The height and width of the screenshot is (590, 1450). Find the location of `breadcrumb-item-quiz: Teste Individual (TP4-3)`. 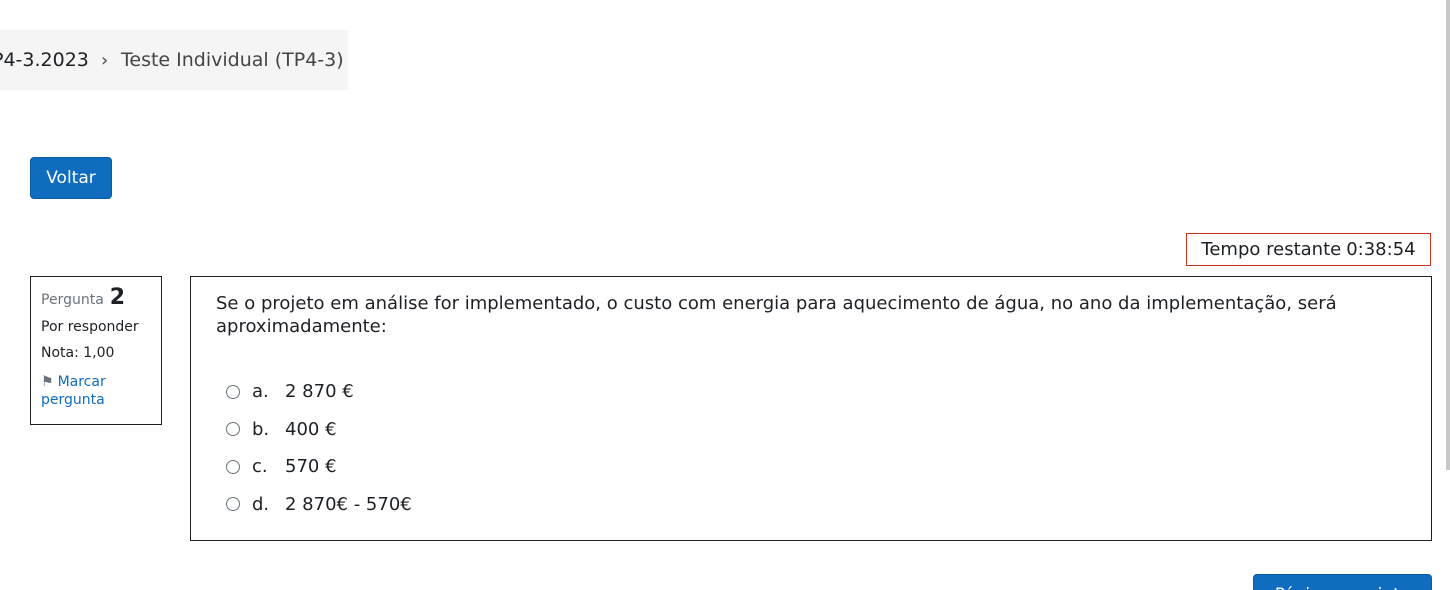

breadcrumb-item-quiz: Teste Individual (TP4-3) is located at coordinates (232, 60).